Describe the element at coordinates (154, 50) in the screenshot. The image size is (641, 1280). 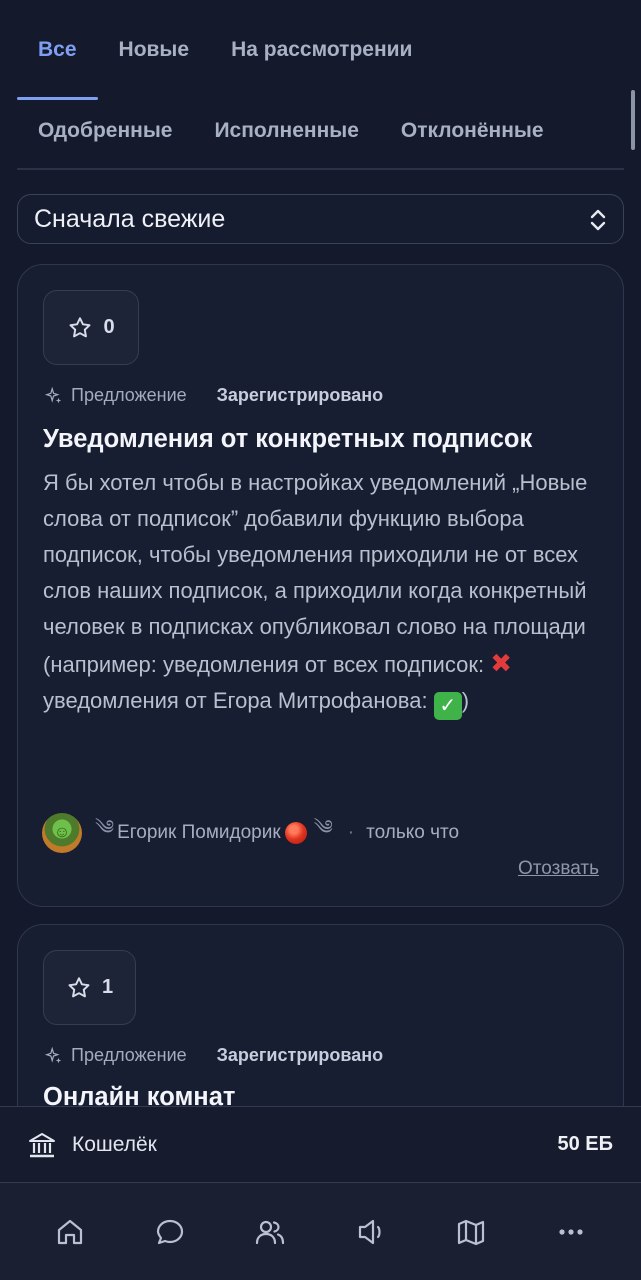
I see `tab-new: Новые` at that location.